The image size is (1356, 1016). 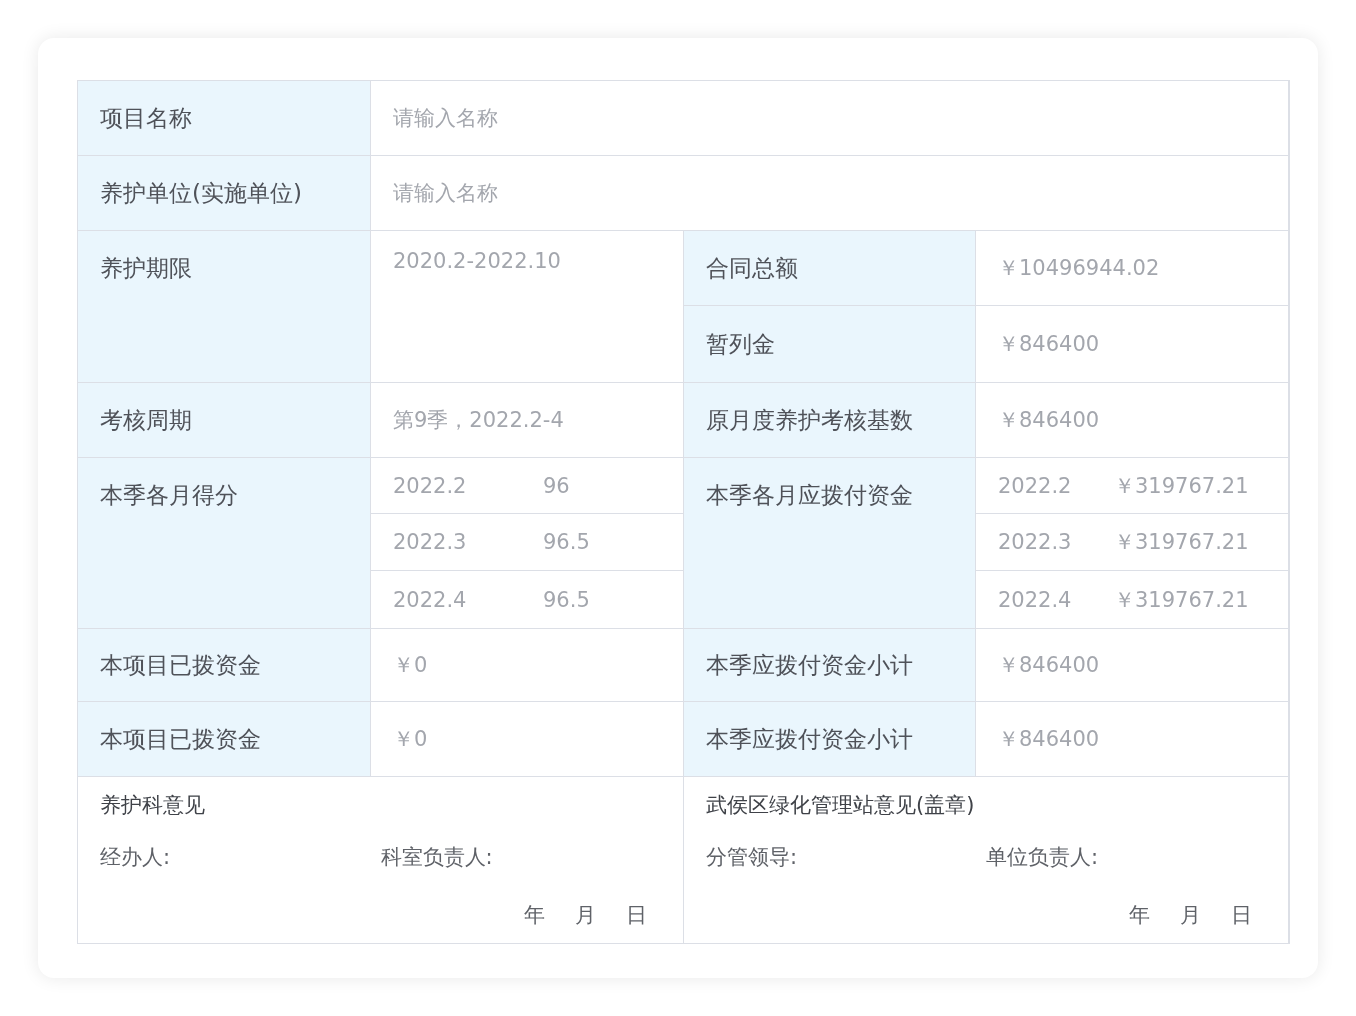 I want to click on field-label: 本季各月得分, so click(x=224, y=543).